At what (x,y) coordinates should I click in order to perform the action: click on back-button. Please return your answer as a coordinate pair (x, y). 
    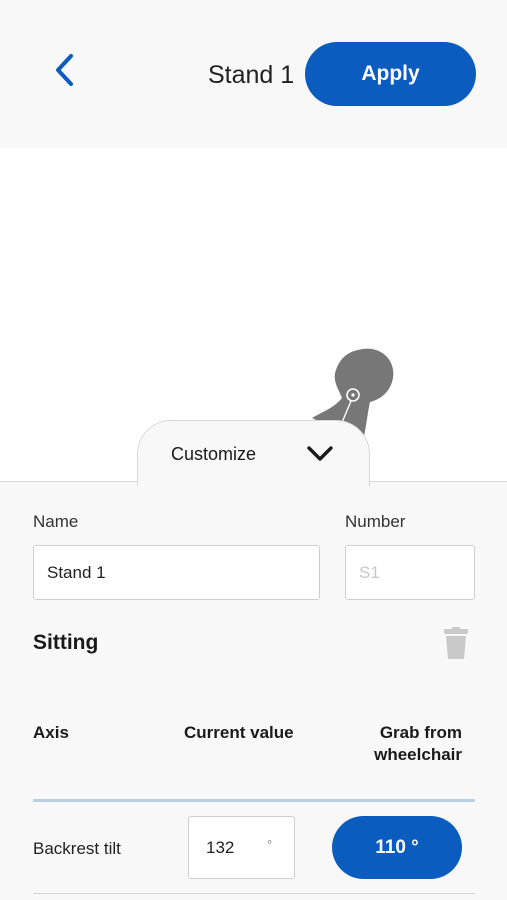
    Looking at the image, I should click on (64, 70).